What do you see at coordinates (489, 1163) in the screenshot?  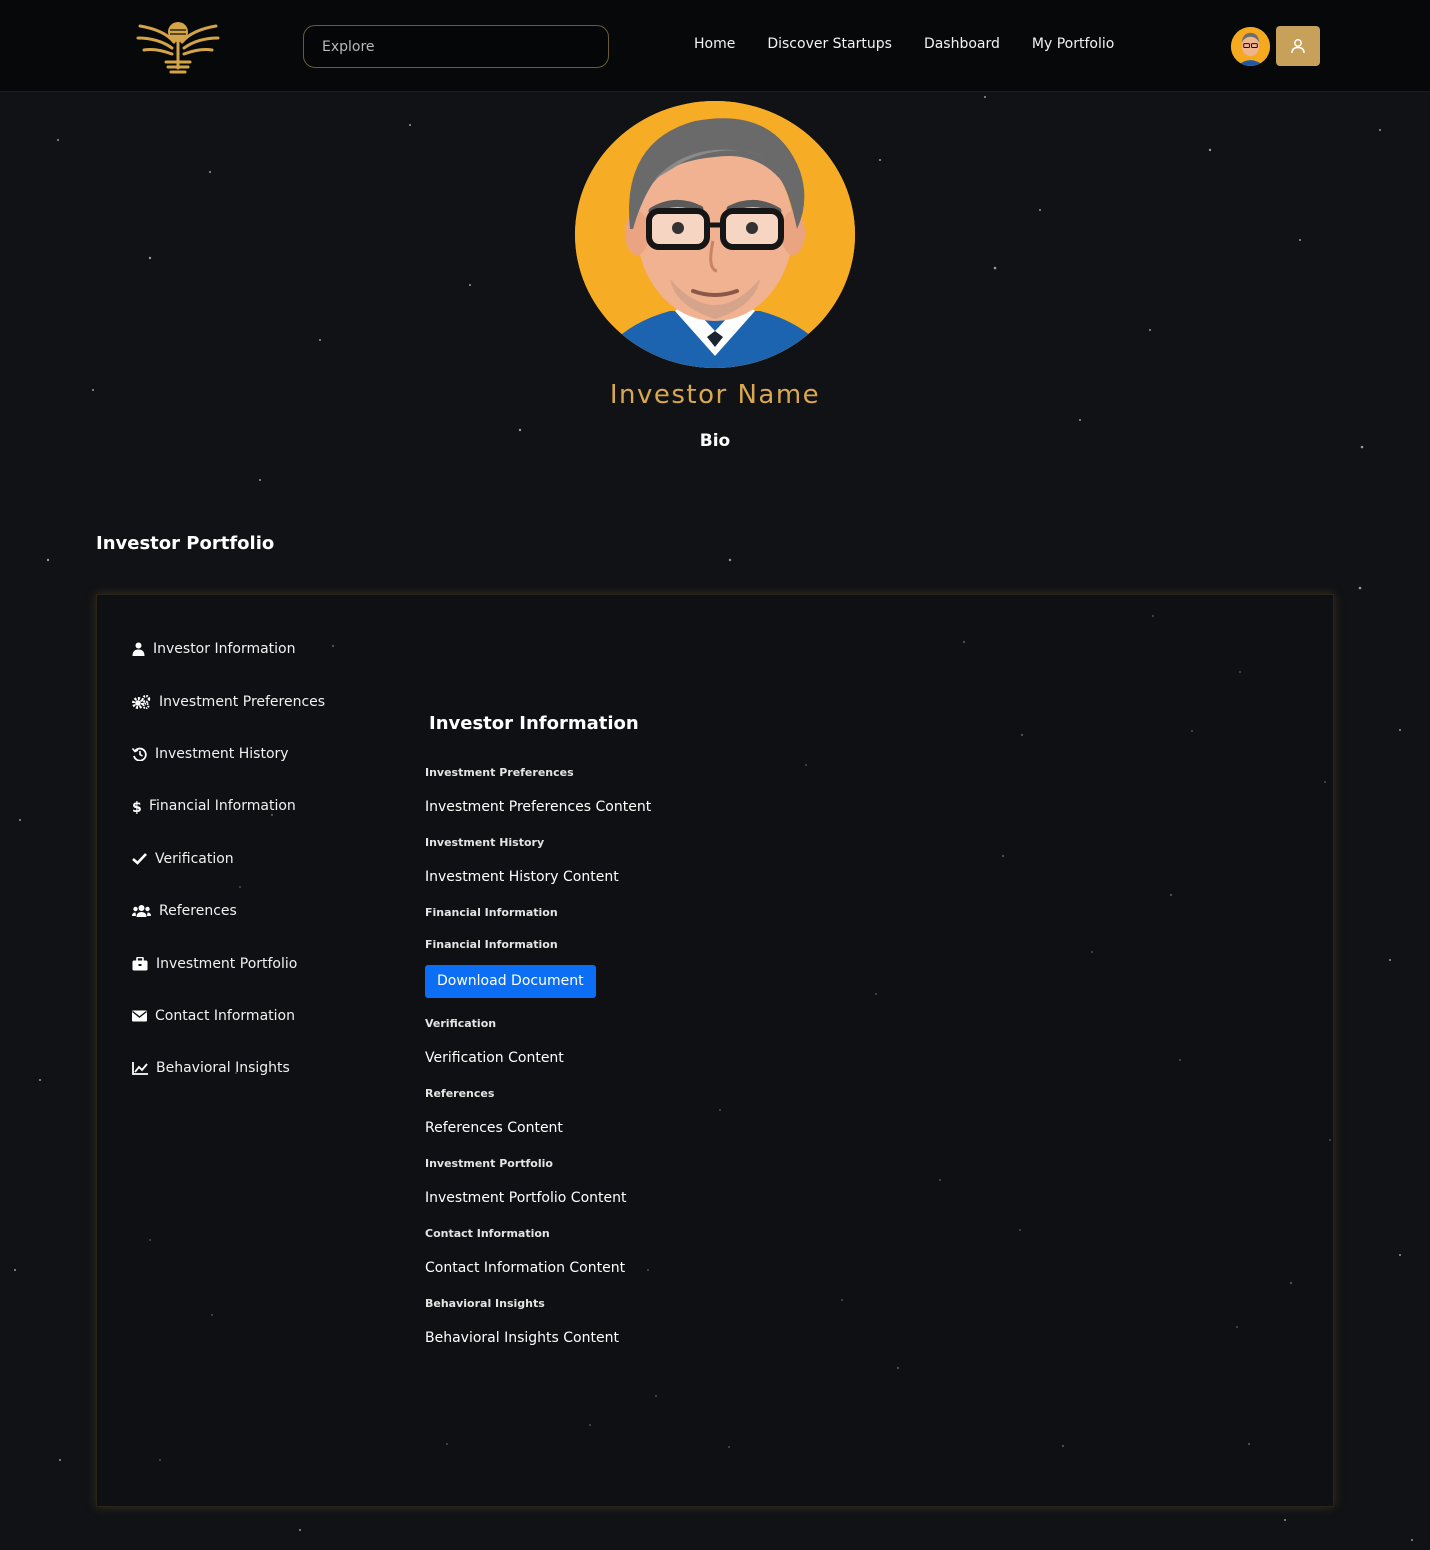 I see `portfolio-label: Investment Portfolio` at bounding box center [489, 1163].